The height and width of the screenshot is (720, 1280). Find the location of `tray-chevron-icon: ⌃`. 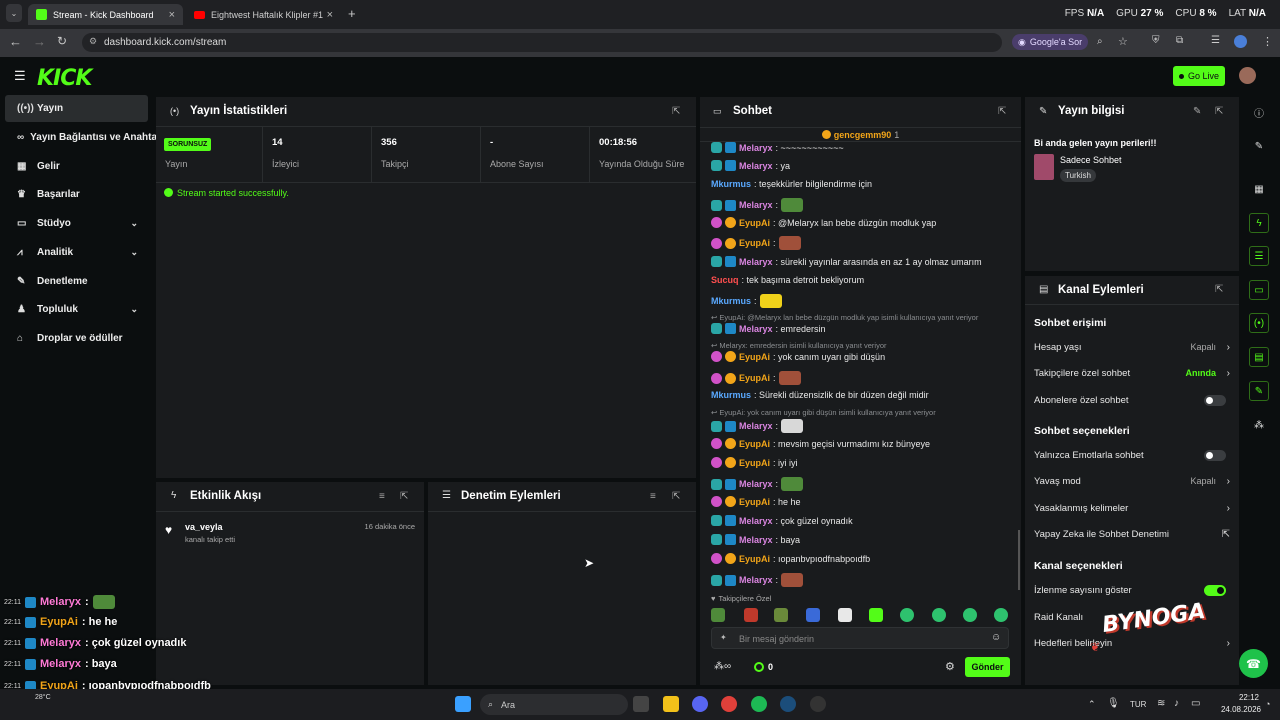

tray-chevron-icon: ⌃ is located at coordinates (1092, 704).